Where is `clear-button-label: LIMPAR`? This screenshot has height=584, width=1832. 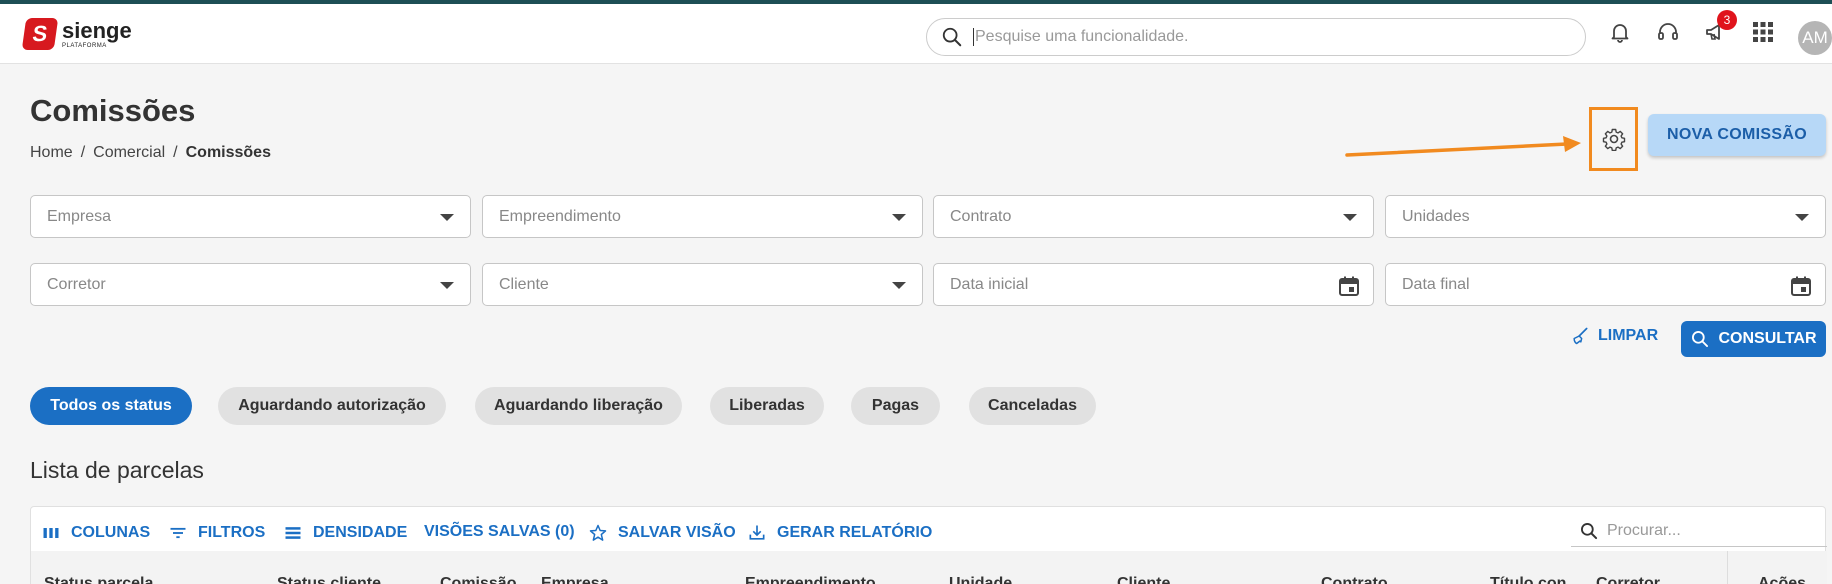
clear-button-label: LIMPAR is located at coordinates (1628, 335).